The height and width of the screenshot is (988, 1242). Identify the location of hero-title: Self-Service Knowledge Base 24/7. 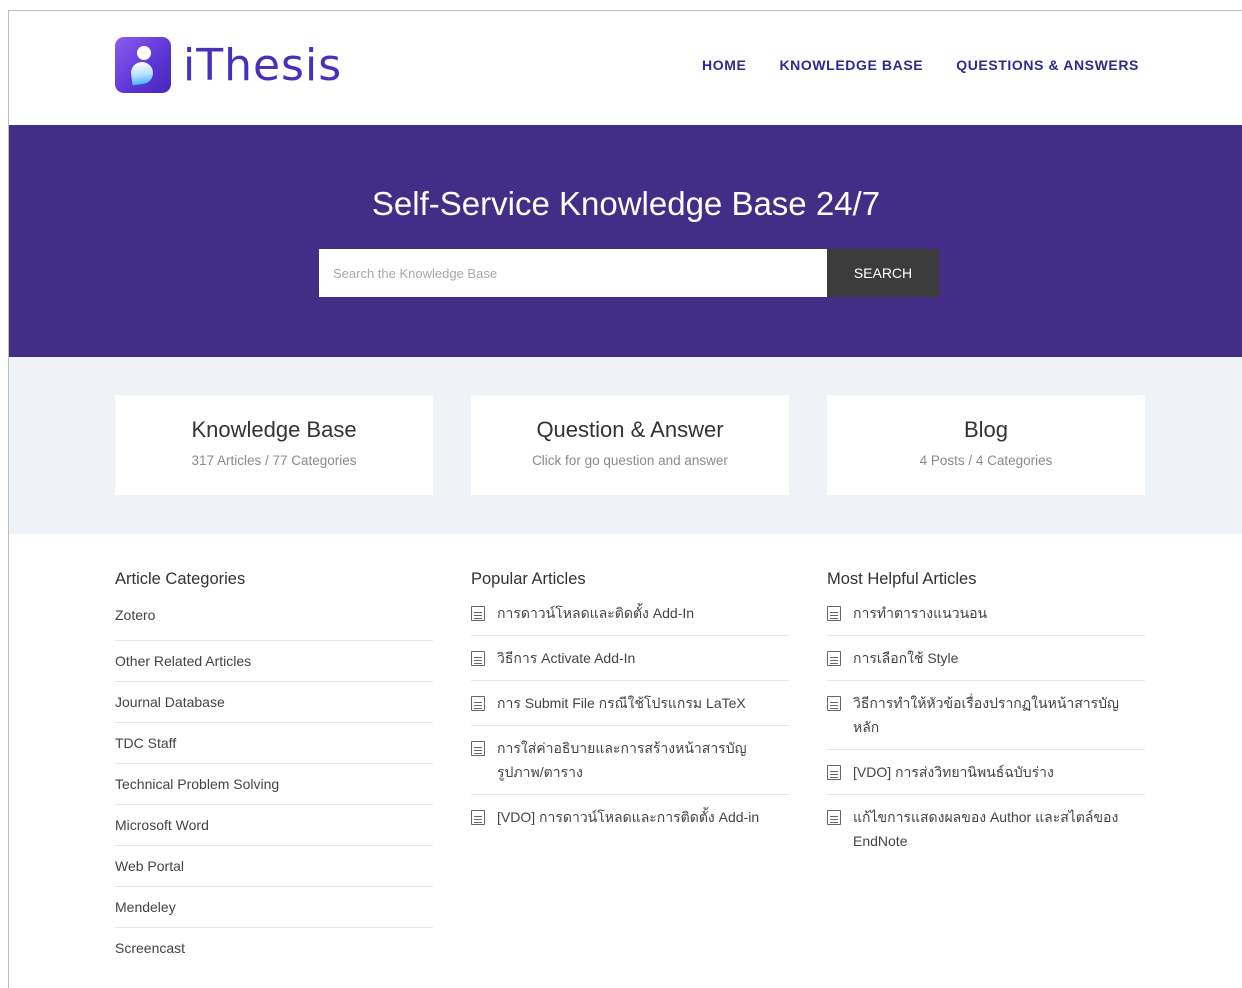
(626, 203).